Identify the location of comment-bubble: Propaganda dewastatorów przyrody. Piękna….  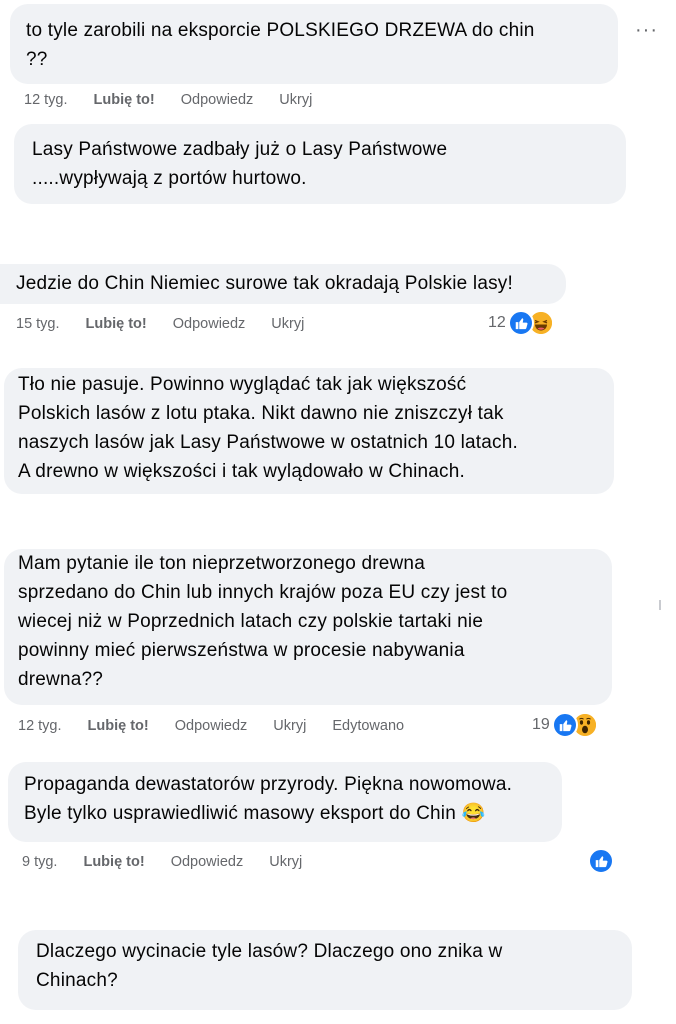
(285, 802).